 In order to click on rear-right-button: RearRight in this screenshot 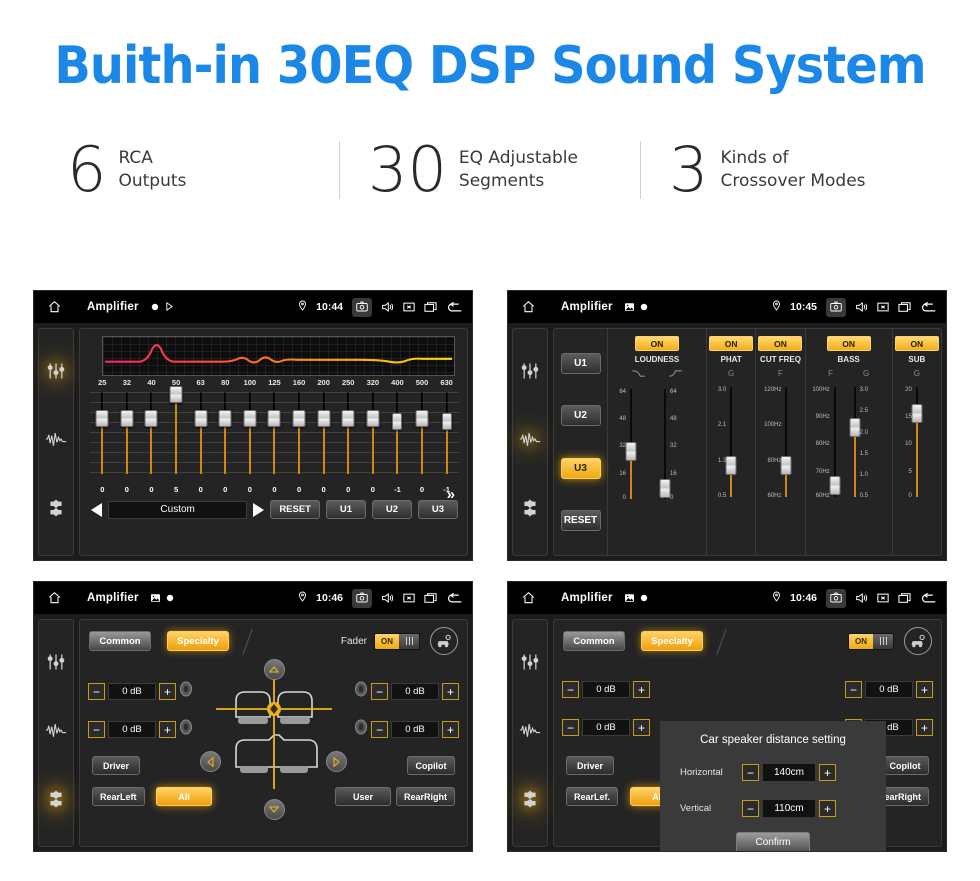, I will do `click(425, 796)`.